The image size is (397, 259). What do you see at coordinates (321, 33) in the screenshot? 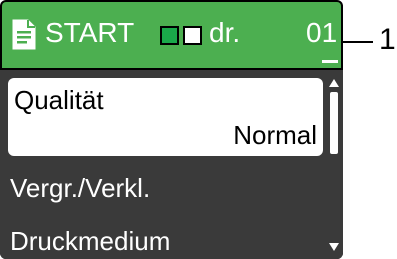
I see `copies-count: 01` at bounding box center [321, 33].